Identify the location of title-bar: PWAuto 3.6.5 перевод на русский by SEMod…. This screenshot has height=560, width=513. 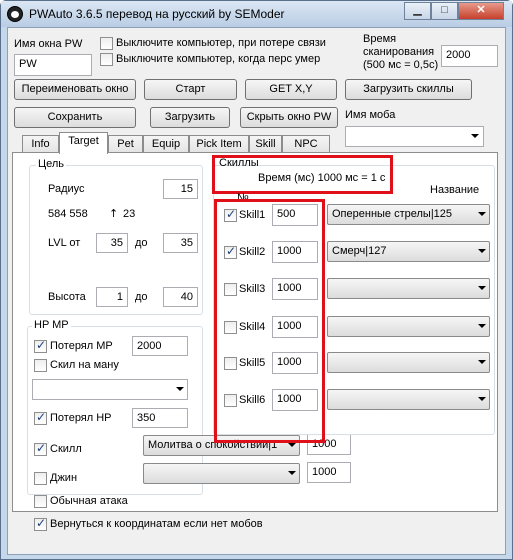
(256, 14).